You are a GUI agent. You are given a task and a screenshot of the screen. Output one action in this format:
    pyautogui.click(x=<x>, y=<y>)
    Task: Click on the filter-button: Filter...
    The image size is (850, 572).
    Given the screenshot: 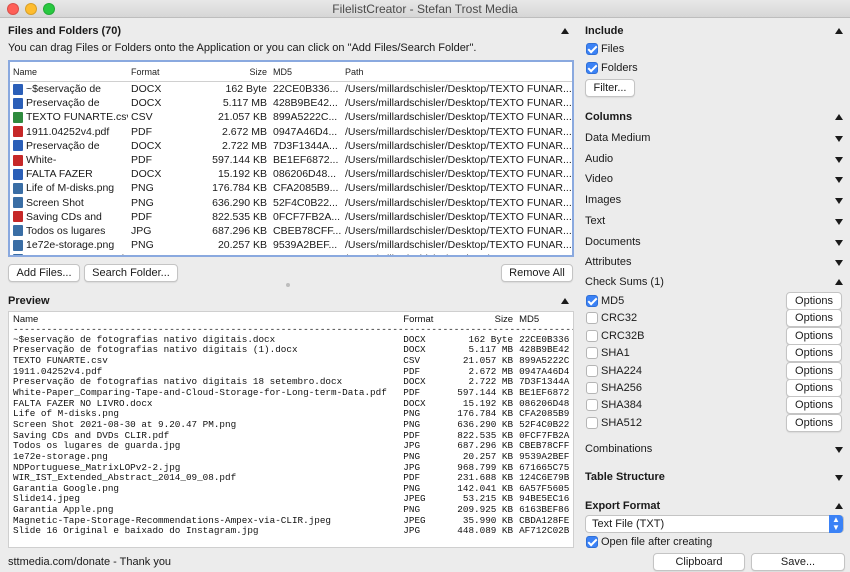 What is the action you would take?
    pyautogui.click(x=610, y=88)
    